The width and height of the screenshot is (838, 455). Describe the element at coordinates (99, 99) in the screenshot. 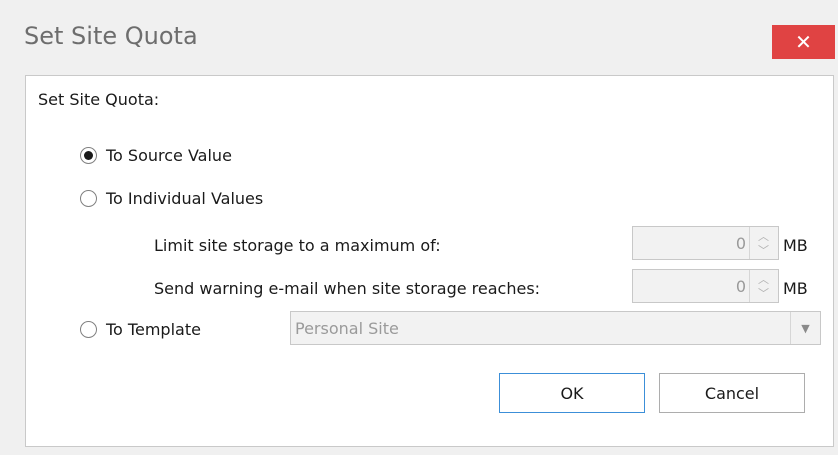

I see `section-header: Set Site Quota:` at that location.